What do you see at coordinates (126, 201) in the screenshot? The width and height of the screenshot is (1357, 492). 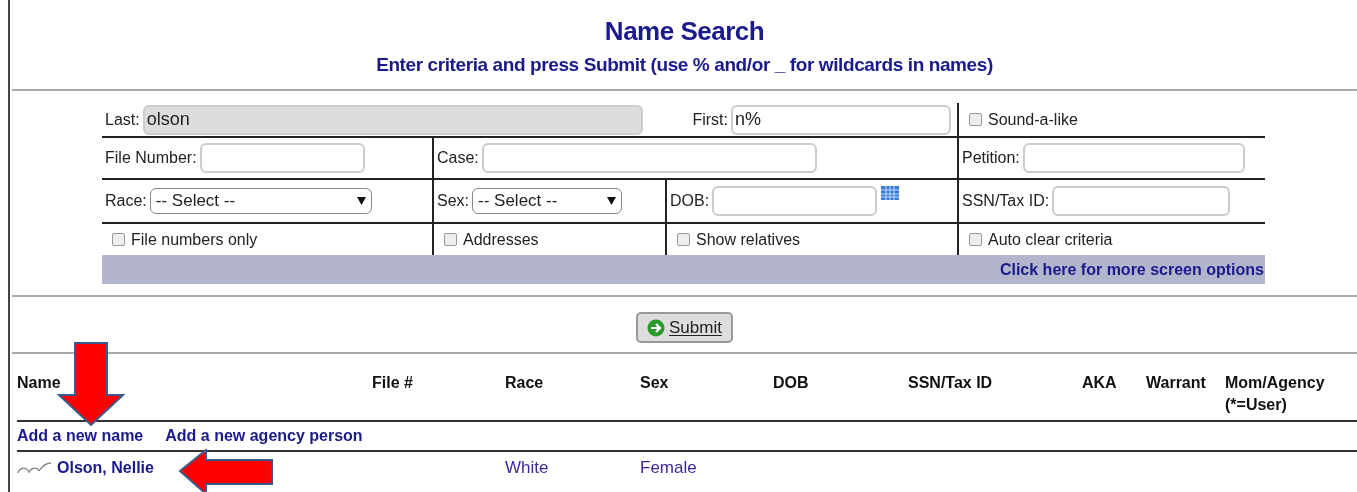 I see `field-label: Race:` at bounding box center [126, 201].